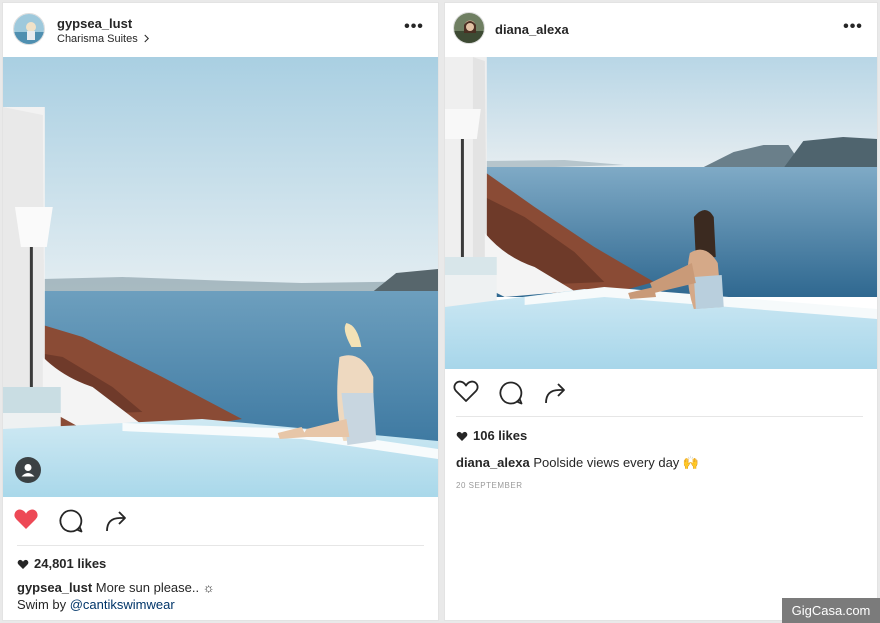  What do you see at coordinates (500, 435) in the screenshot?
I see `likes-label: 106 likes` at bounding box center [500, 435].